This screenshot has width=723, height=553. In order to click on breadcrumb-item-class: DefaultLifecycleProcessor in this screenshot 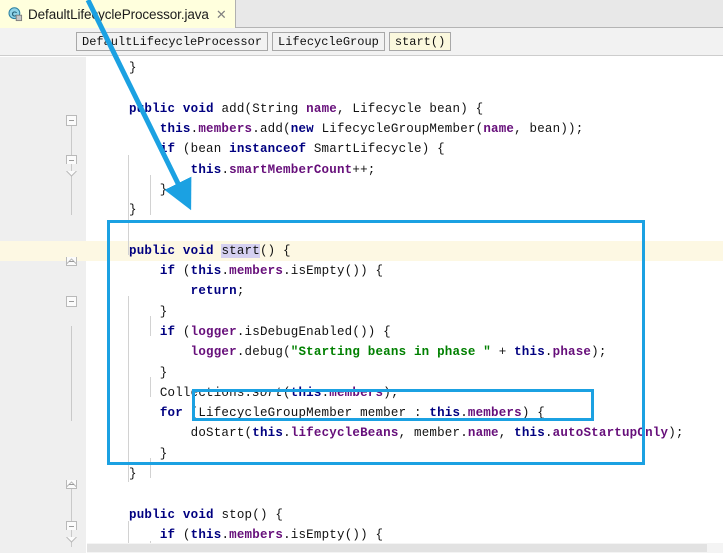, I will do `click(172, 41)`.